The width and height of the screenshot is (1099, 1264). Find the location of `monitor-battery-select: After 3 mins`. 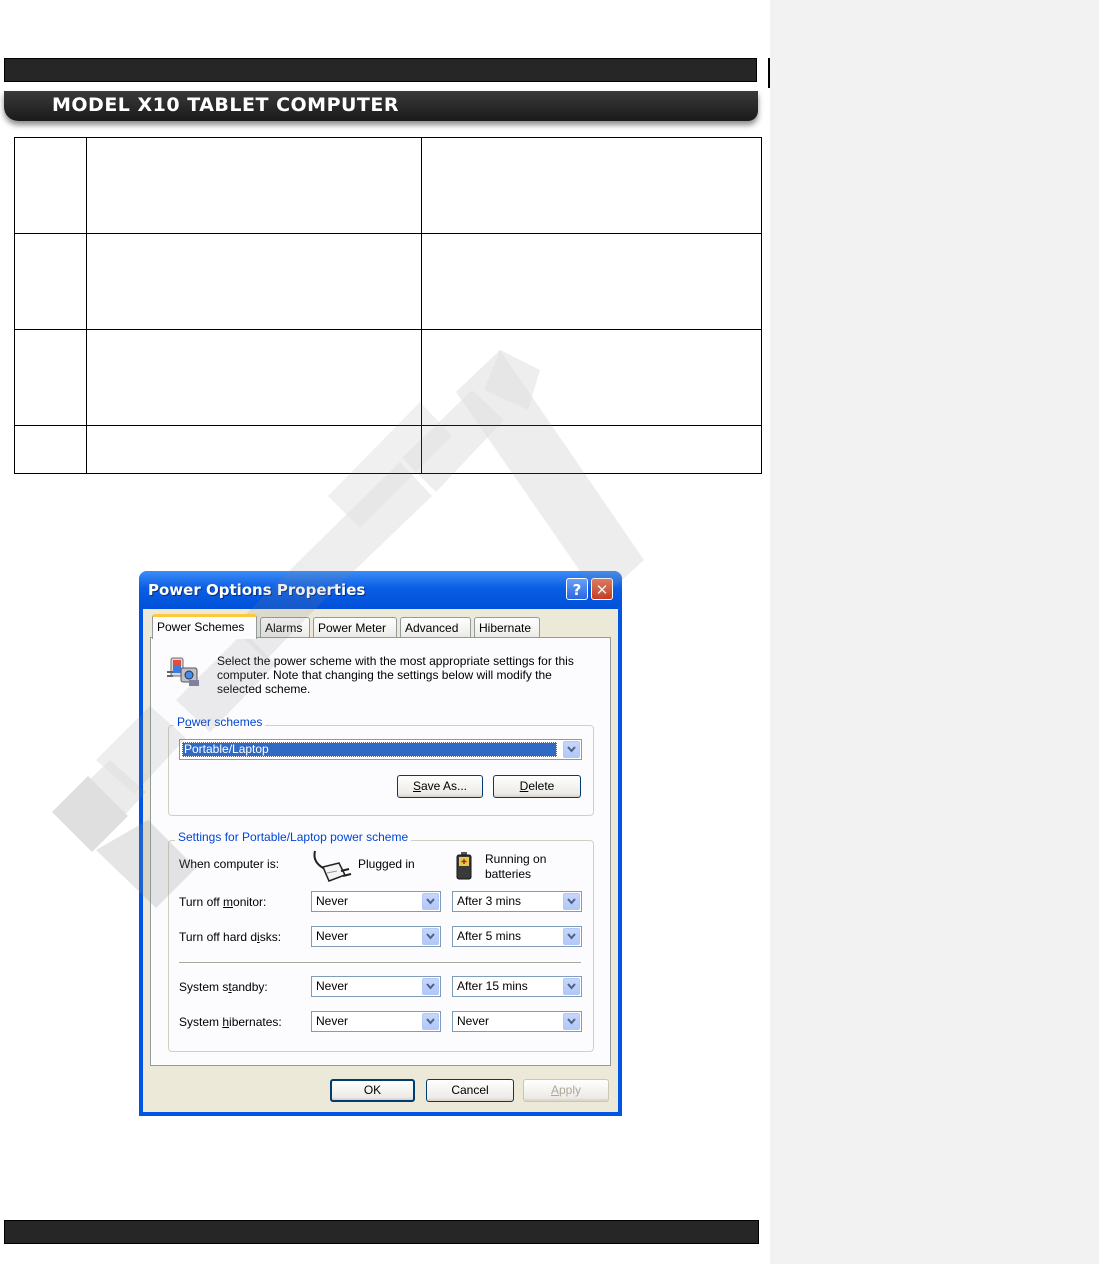

monitor-battery-select: After 3 mins is located at coordinates (517, 901).